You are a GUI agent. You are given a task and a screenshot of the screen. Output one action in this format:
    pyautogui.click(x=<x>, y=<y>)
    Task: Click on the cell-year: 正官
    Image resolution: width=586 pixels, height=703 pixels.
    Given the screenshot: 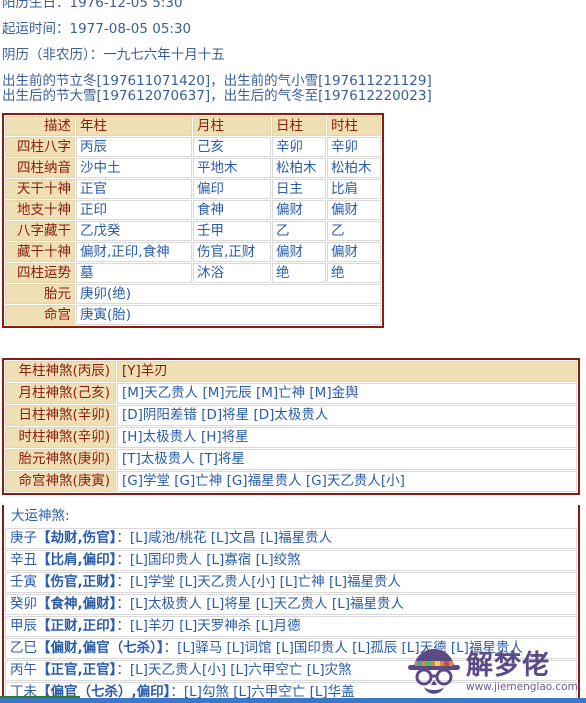 What is the action you would take?
    pyautogui.click(x=134, y=189)
    